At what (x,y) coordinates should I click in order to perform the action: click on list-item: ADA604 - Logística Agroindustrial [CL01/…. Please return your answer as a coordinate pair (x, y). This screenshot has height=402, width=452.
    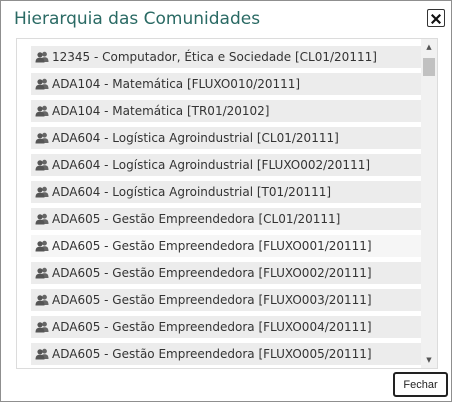
    Looking at the image, I should click on (227, 138).